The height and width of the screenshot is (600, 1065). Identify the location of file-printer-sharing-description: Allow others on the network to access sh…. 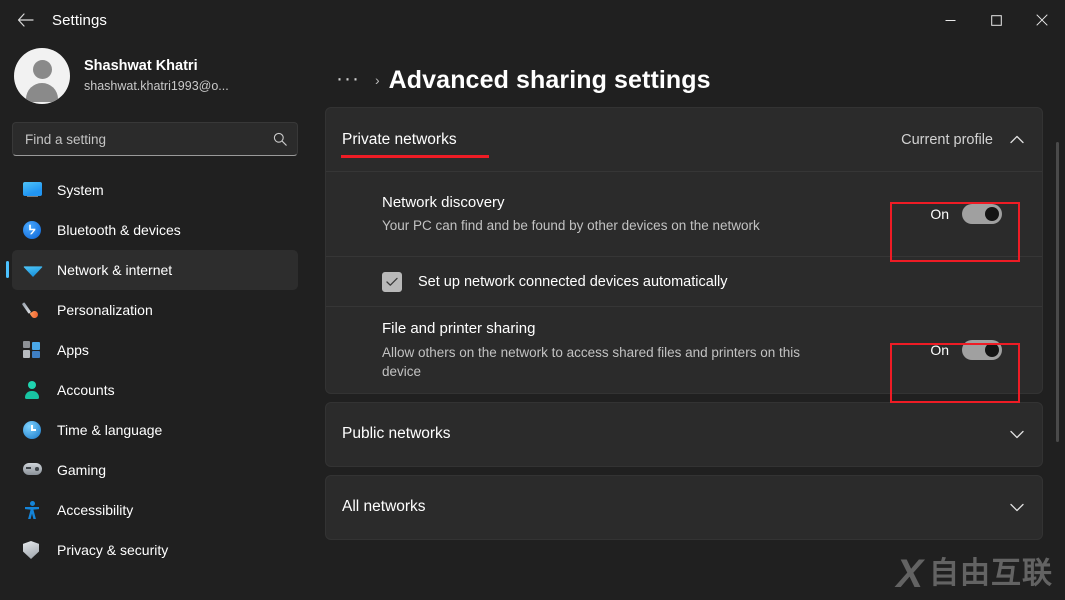
(591, 361).